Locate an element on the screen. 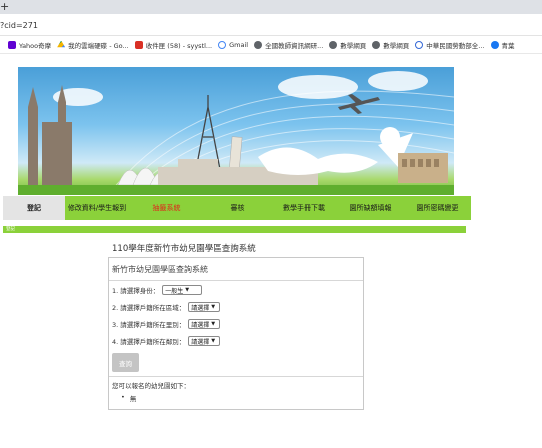 The width and height of the screenshot is (542, 448). district-row: 2. 請選擇戶籍所在區域： 請選擇 ▼ is located at coordinates (166, 307).